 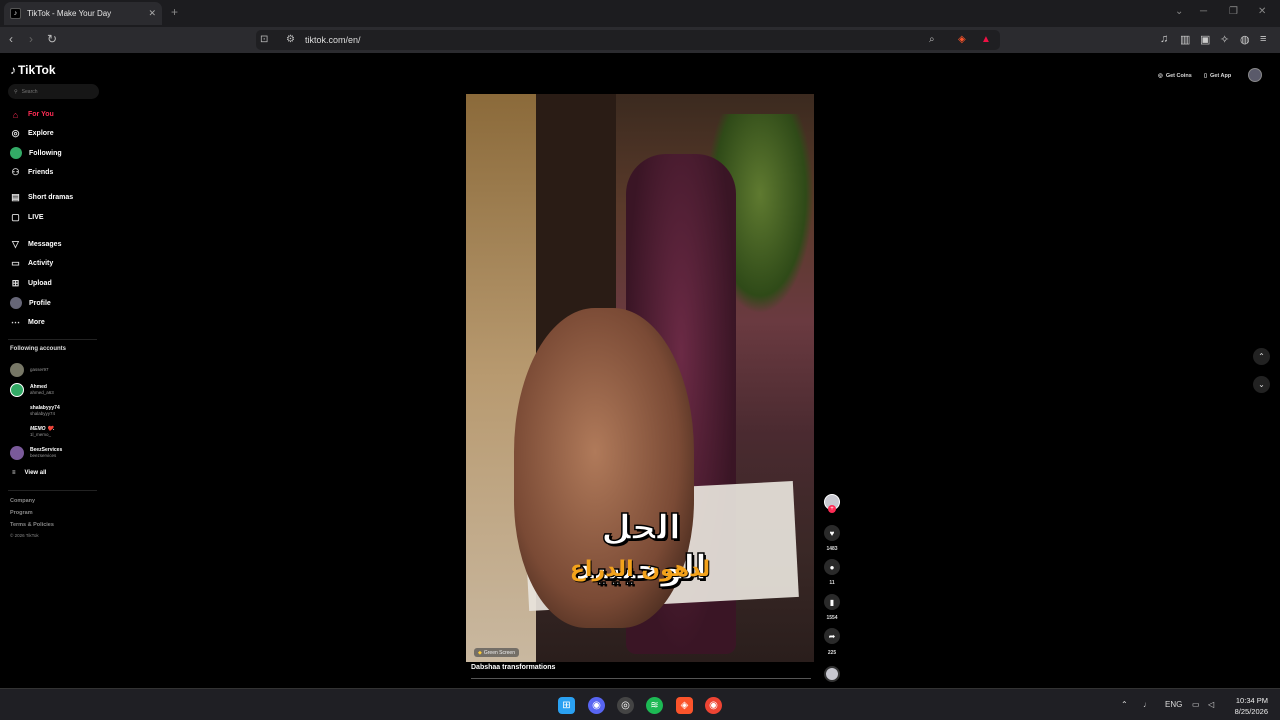 I want to click on browser-tab-strip: ♪ TikTok - Make Your Day ✕ + ⌄ ─ ❐ ✕, so click(x=640, y=13).